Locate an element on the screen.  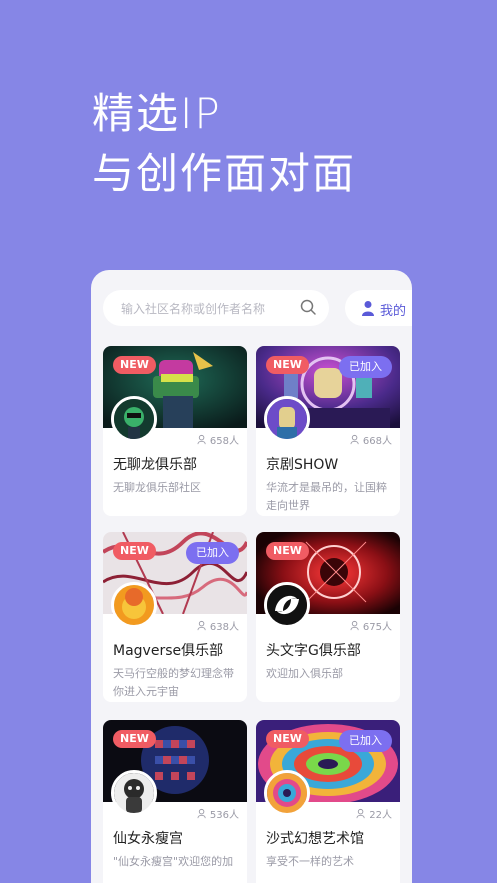
card-description: "仙女永瘦宫"欢迎您的加 is located at coordinates (173, 861).